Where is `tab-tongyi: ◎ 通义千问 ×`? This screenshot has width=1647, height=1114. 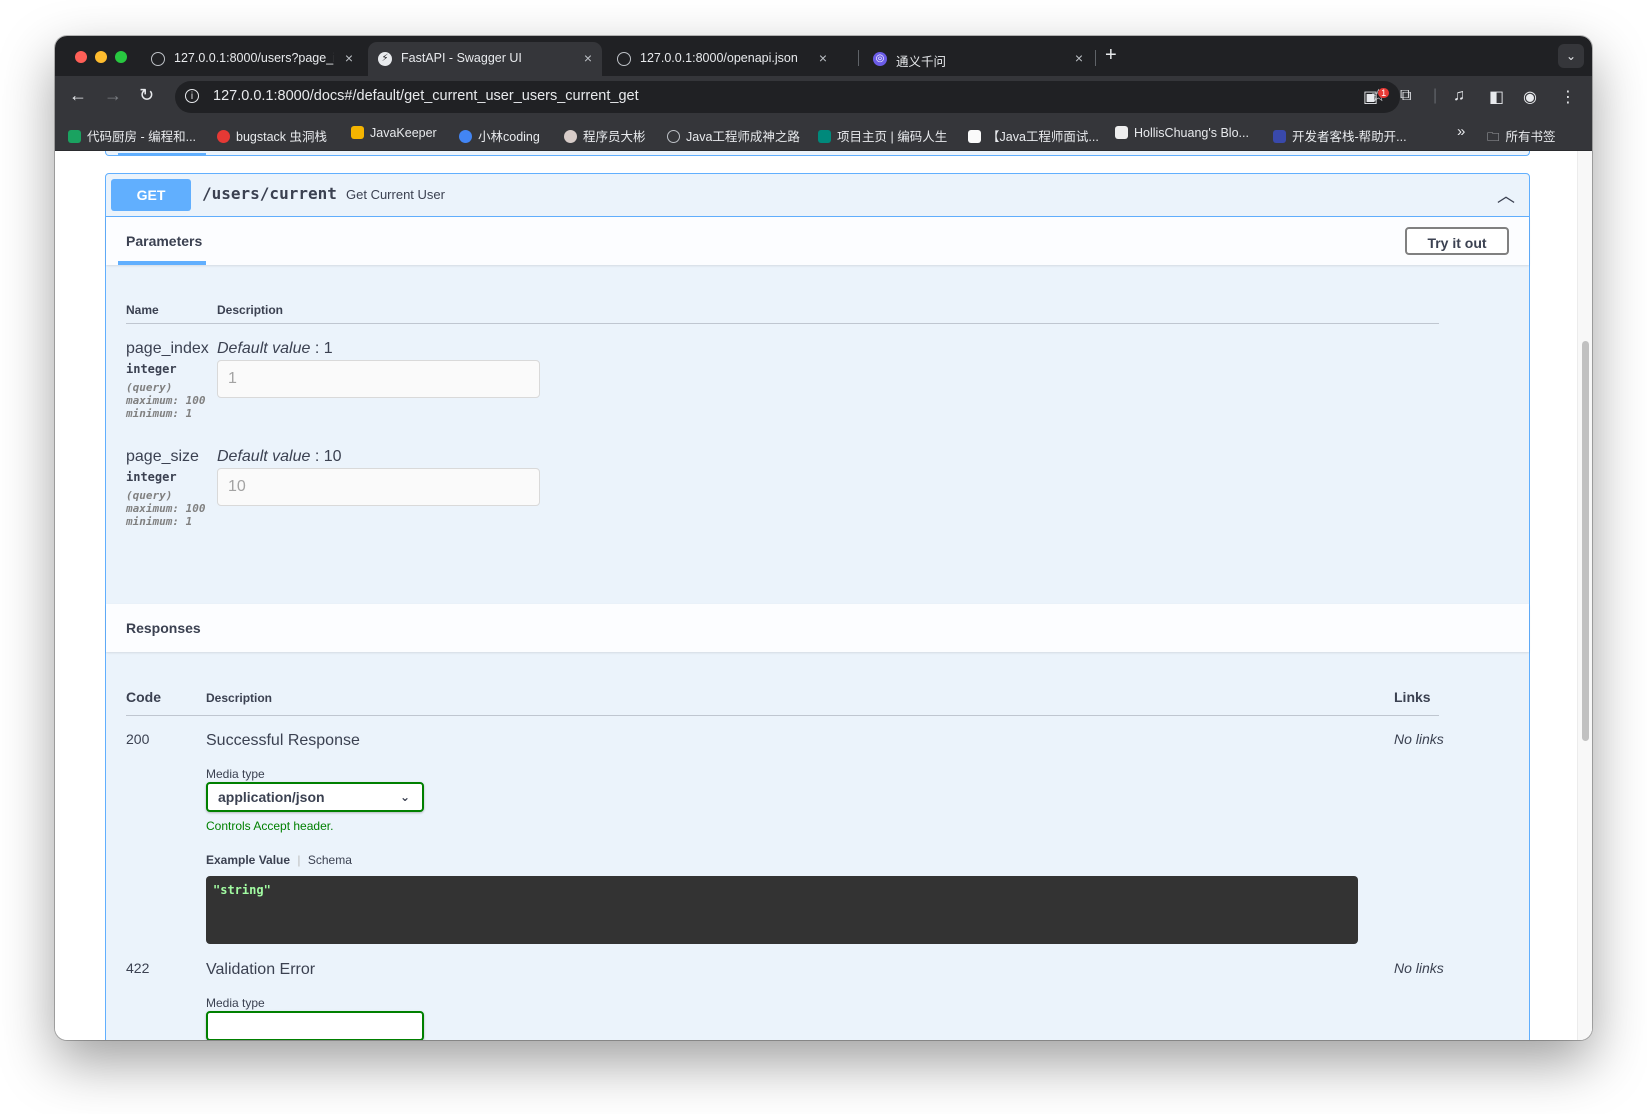 tab-tongyi: ◎ 通义千问 × is located at coordinates (978, 59).